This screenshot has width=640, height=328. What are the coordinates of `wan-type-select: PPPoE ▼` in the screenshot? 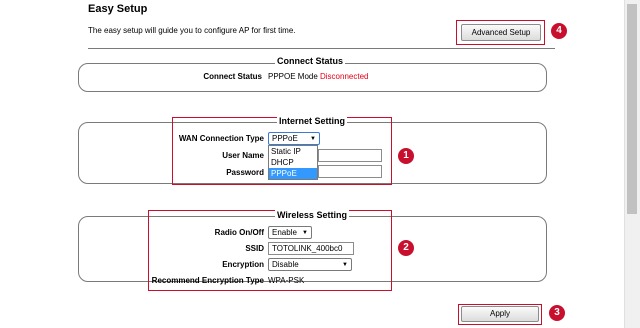 It's located at (294, 138).